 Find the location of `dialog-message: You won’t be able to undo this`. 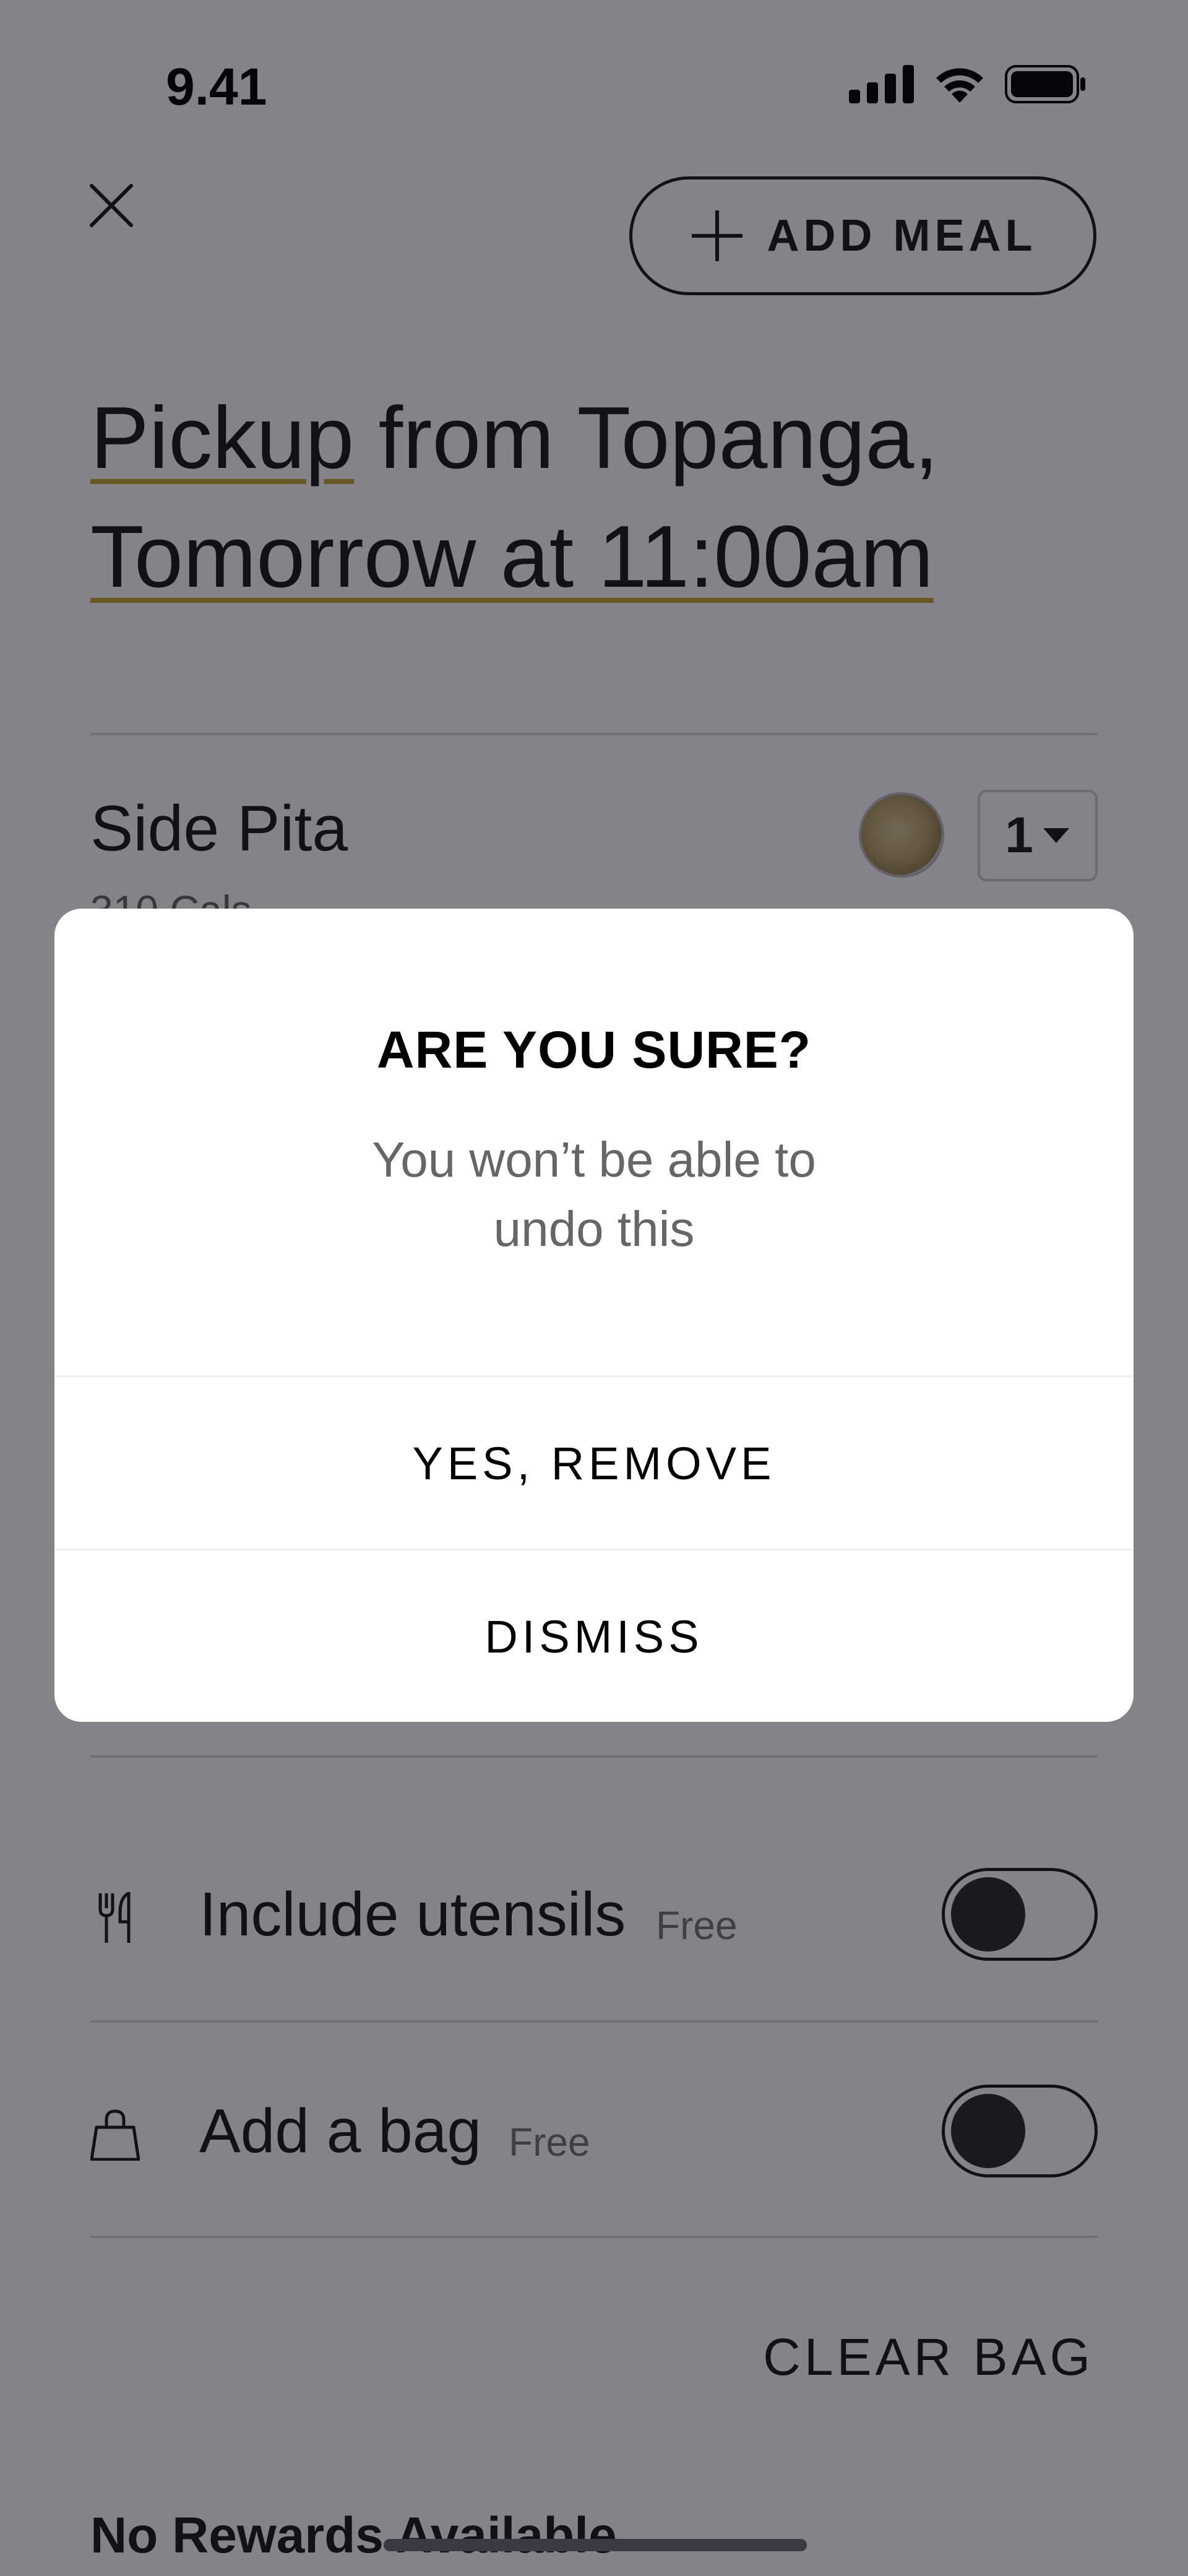

dialog-message: You won’t be able to undo this is located at coordinates (594, 1194).